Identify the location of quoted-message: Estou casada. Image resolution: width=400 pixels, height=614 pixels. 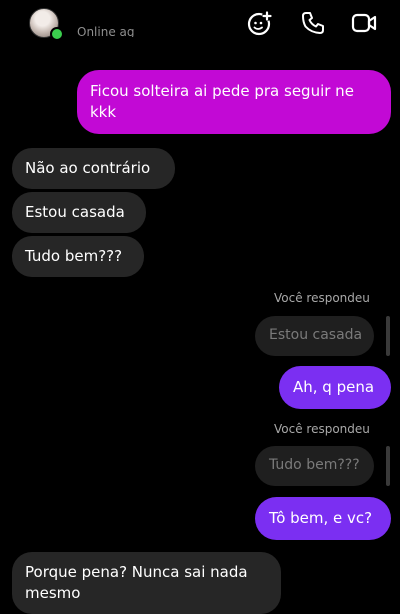
(314, 336).